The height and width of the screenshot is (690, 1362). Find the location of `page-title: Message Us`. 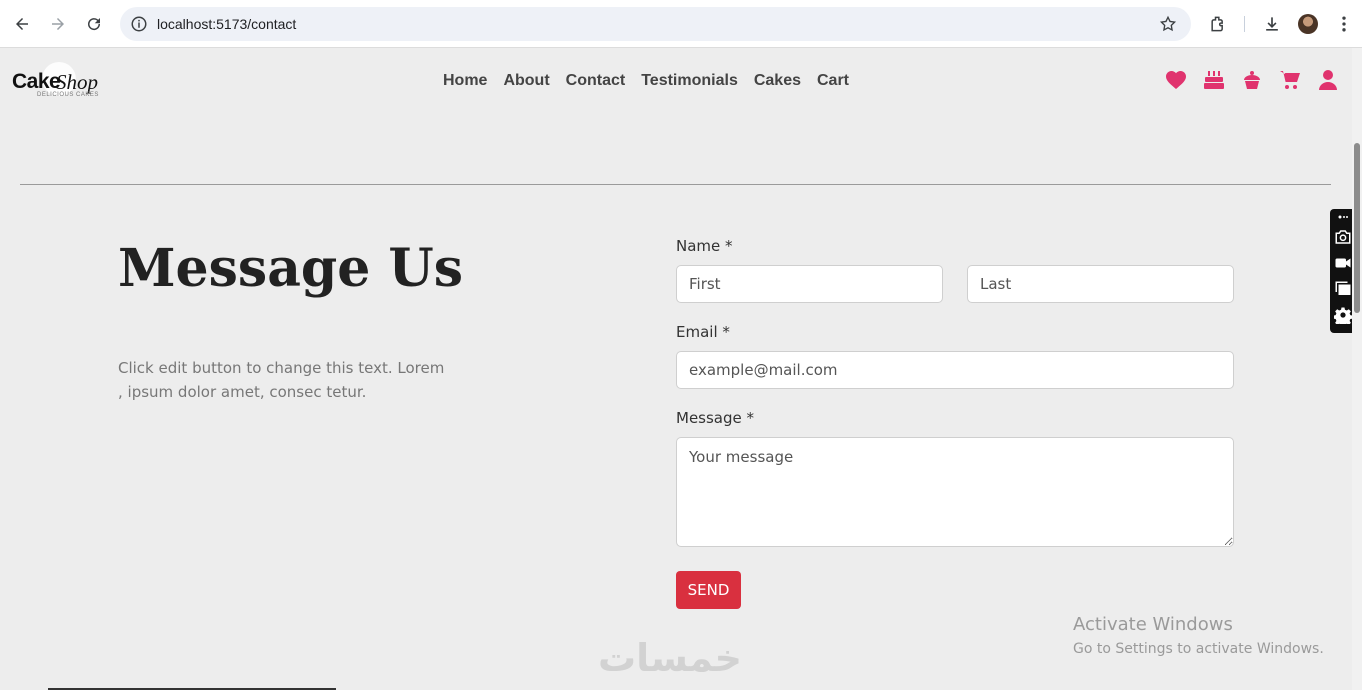

page-title: Message Us is located at coordinates (291, 268).